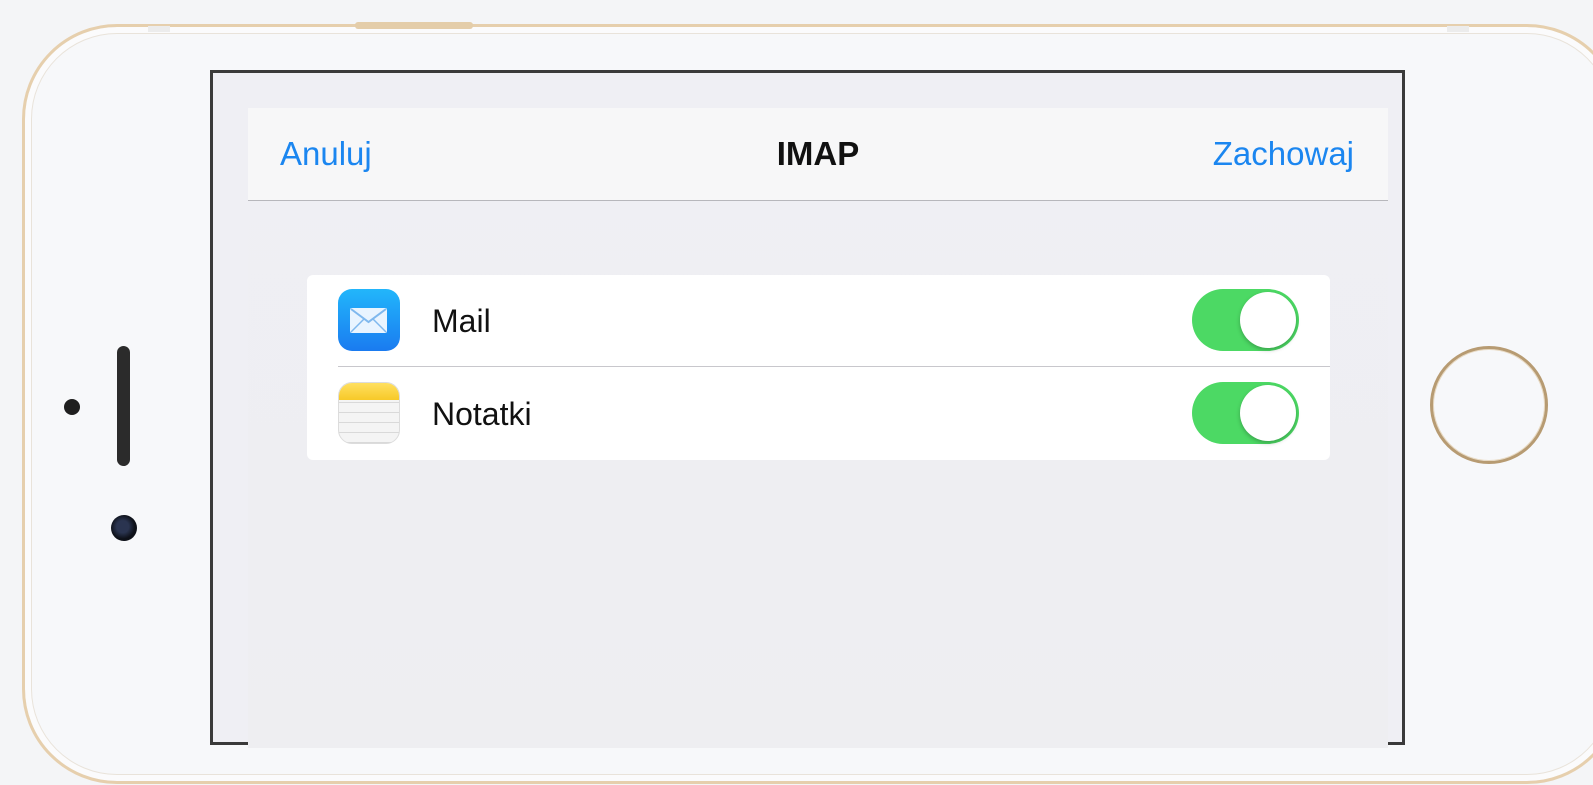 The width and height of the screenshot is (1593, 785). I want to click on mail-app-icon, so click(369, 320).